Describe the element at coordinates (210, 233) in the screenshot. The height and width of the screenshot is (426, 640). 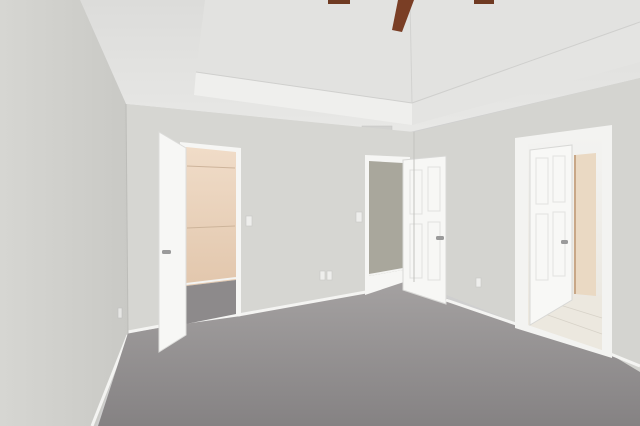
I see `walk-in-closet` at that location.